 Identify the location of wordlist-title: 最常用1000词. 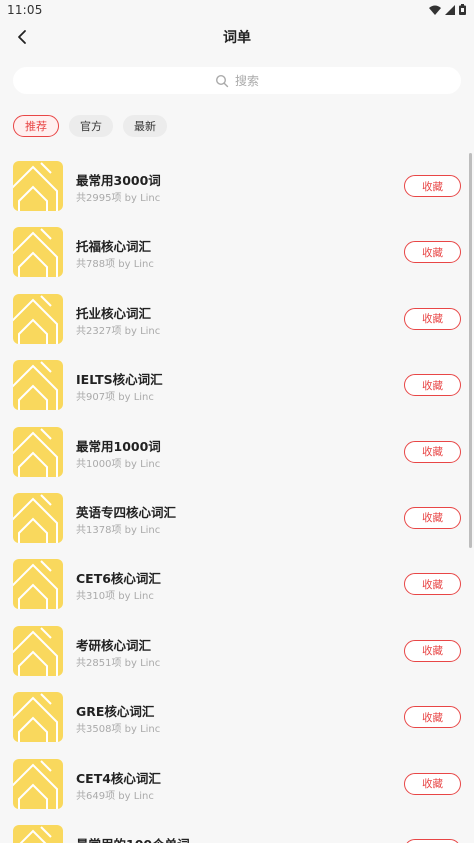
(118, 446).